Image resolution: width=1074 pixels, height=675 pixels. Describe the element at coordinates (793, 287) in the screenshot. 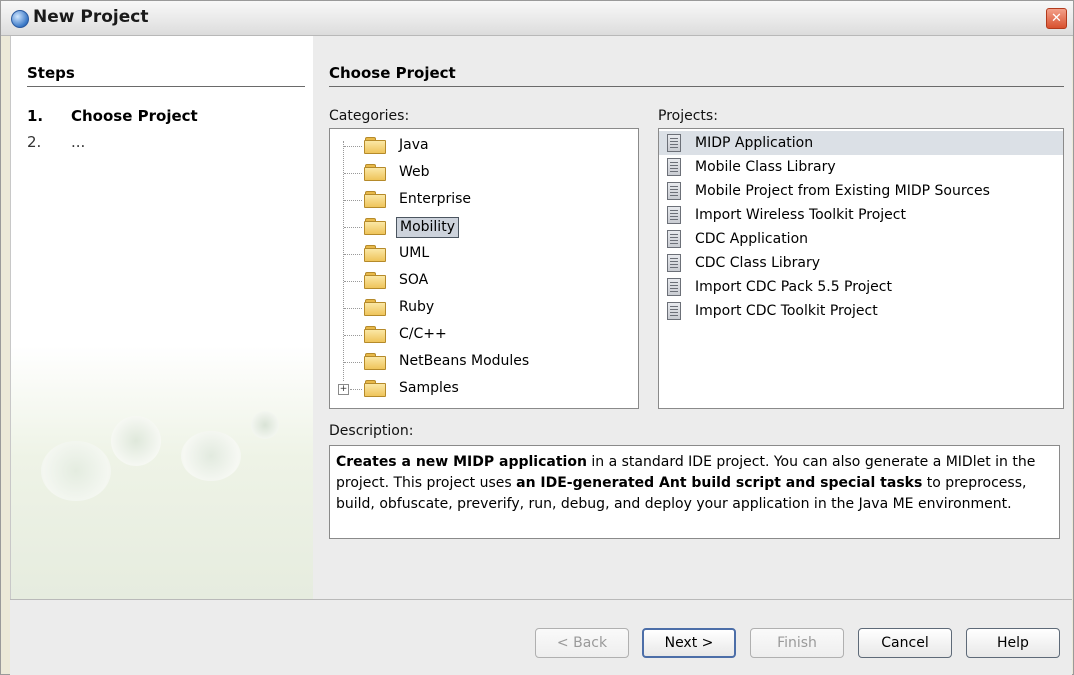

I see `project-label: Import CDC Pack 5.5 Project` at that location.